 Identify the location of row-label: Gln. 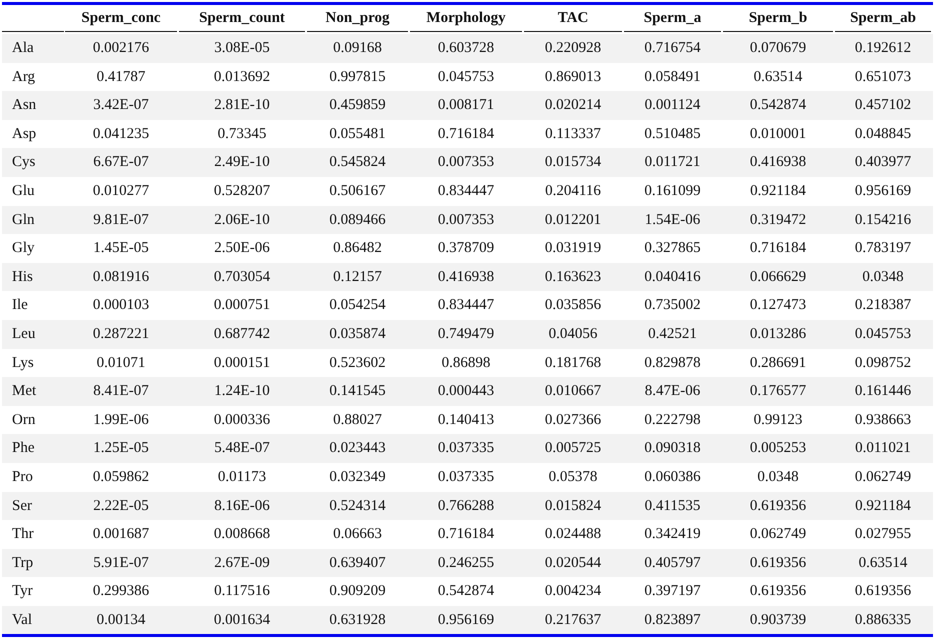
(23, 220).